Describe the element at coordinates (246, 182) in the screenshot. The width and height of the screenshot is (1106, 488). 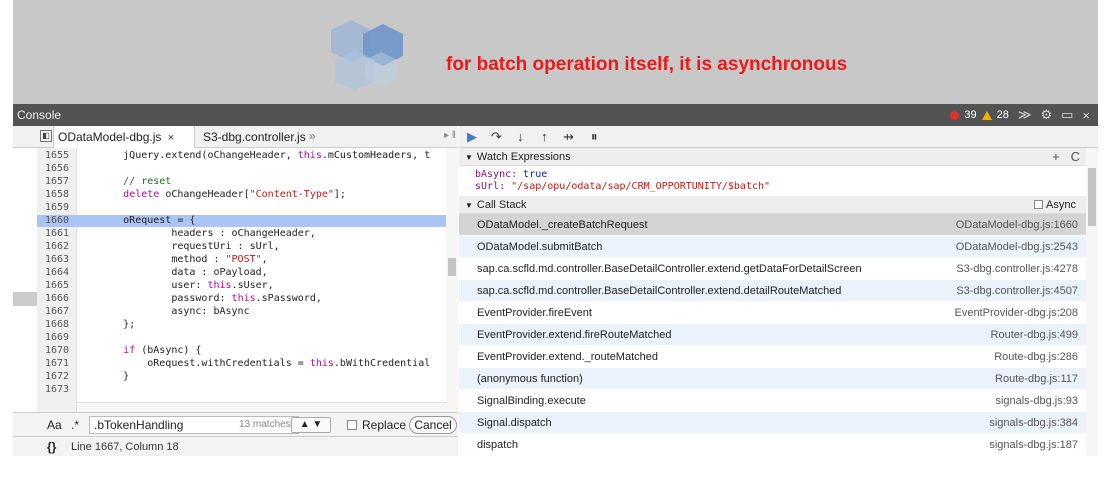
I see `code-line: 1657 // reset` at that location.